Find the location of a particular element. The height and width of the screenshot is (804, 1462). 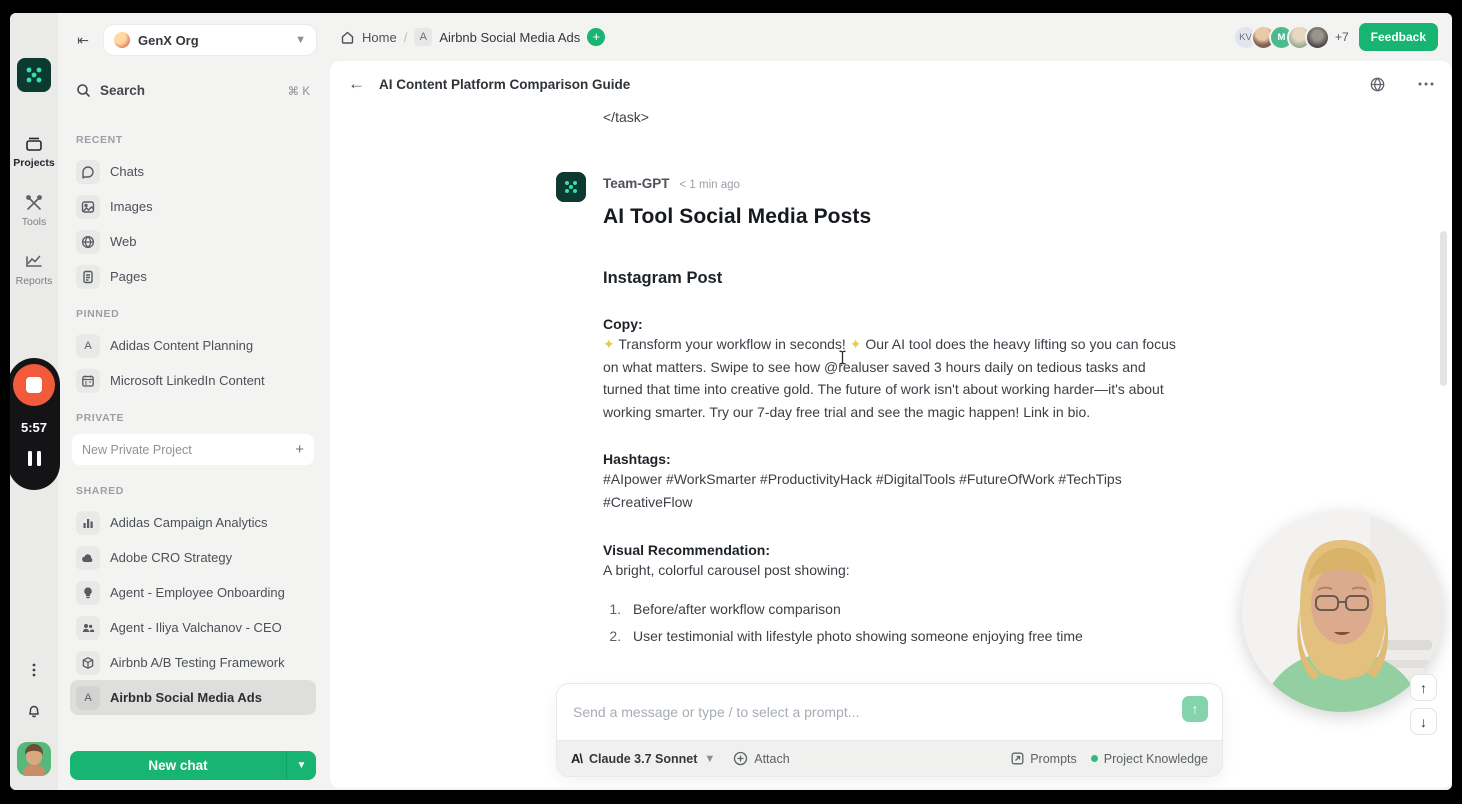

search-shortcut: ⌘ K is located at coordinates (298, 91).